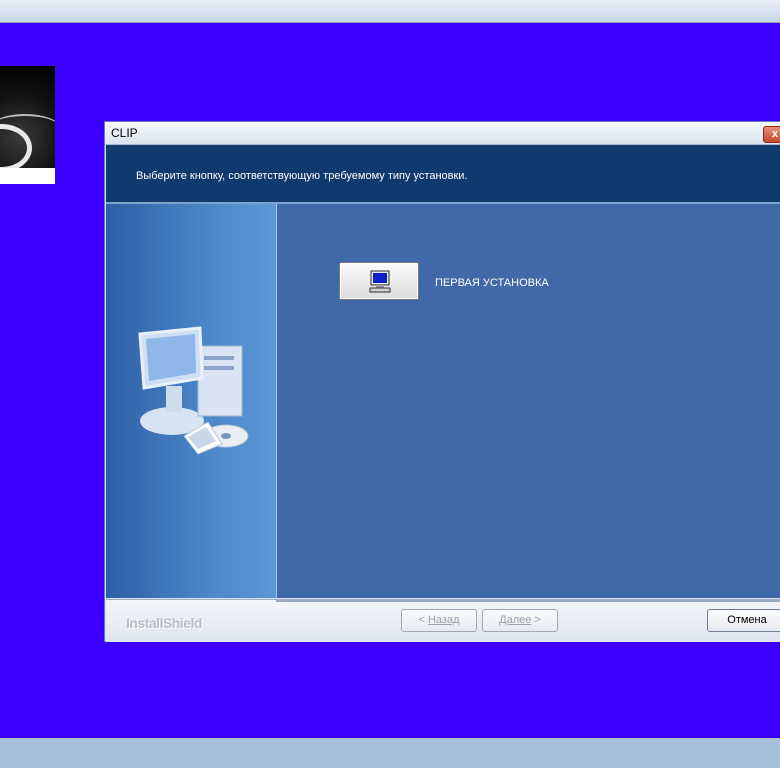 This screenshot has width=780, height=768. I want to click on back-arrow: <, so click(421, 620).